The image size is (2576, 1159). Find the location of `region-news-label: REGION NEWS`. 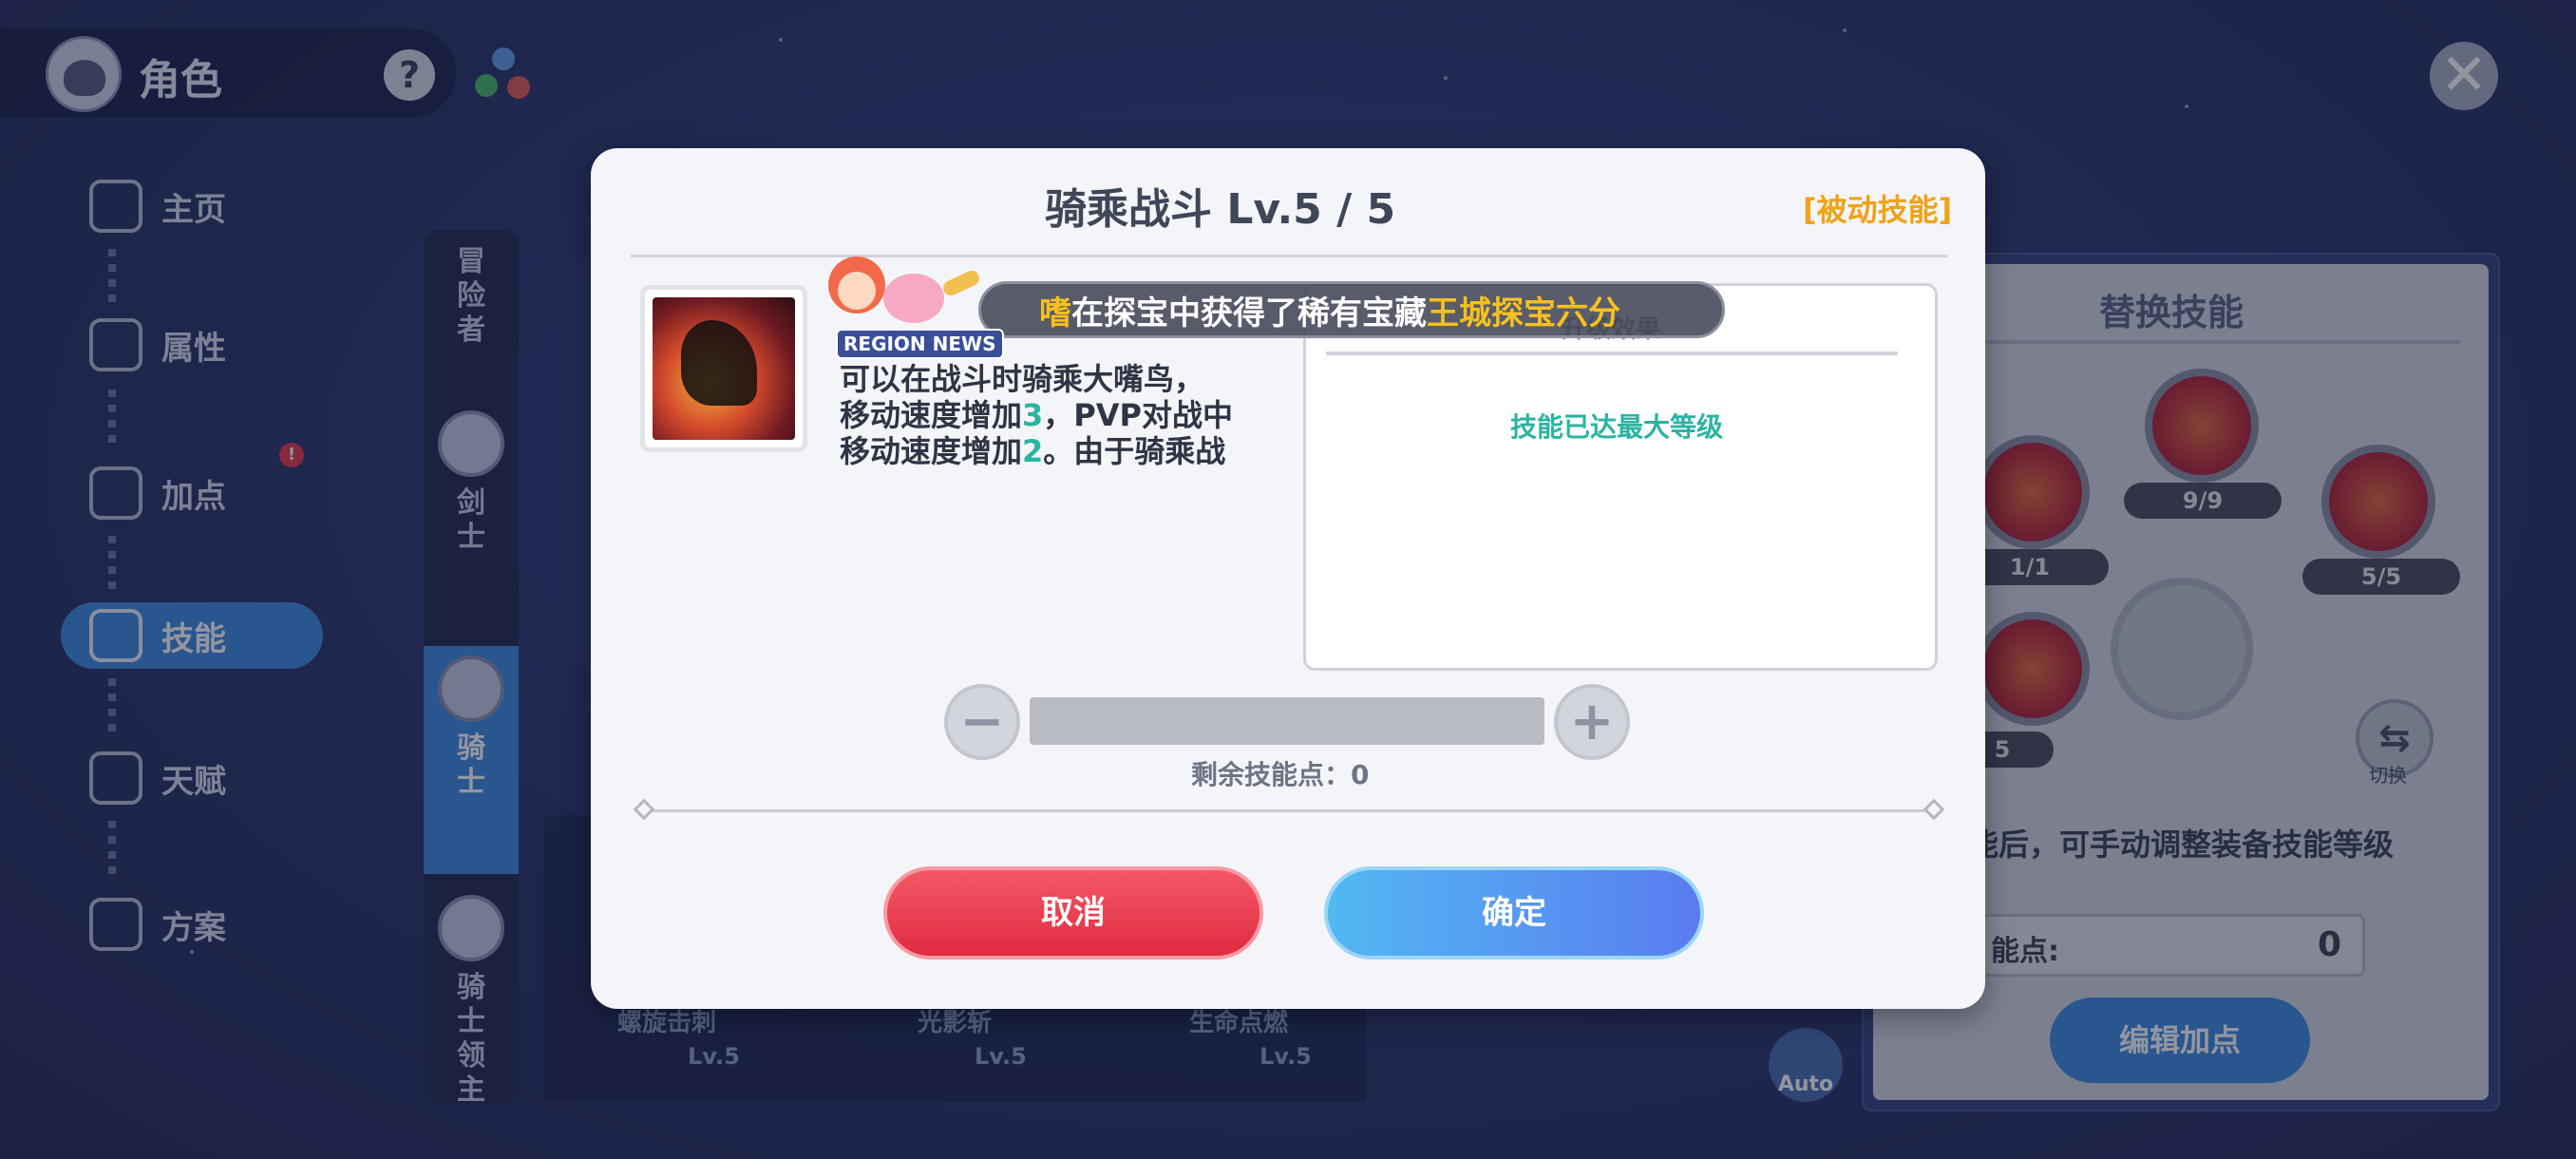

region-news-label: REGION NEWS is located at coordinates (920, 344).